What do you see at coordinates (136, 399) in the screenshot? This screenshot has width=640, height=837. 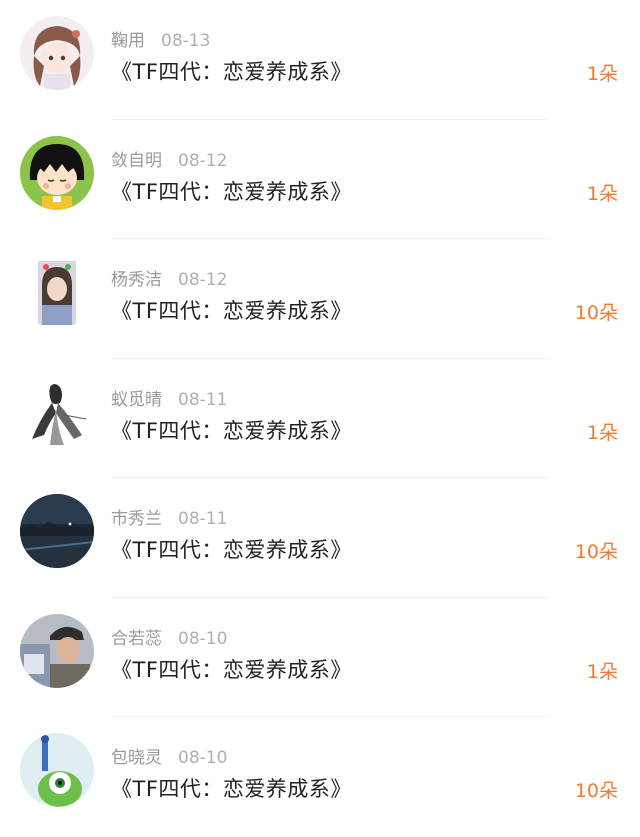 I see `user-name: 蚁觅晴` at bounding box center [136, 399].